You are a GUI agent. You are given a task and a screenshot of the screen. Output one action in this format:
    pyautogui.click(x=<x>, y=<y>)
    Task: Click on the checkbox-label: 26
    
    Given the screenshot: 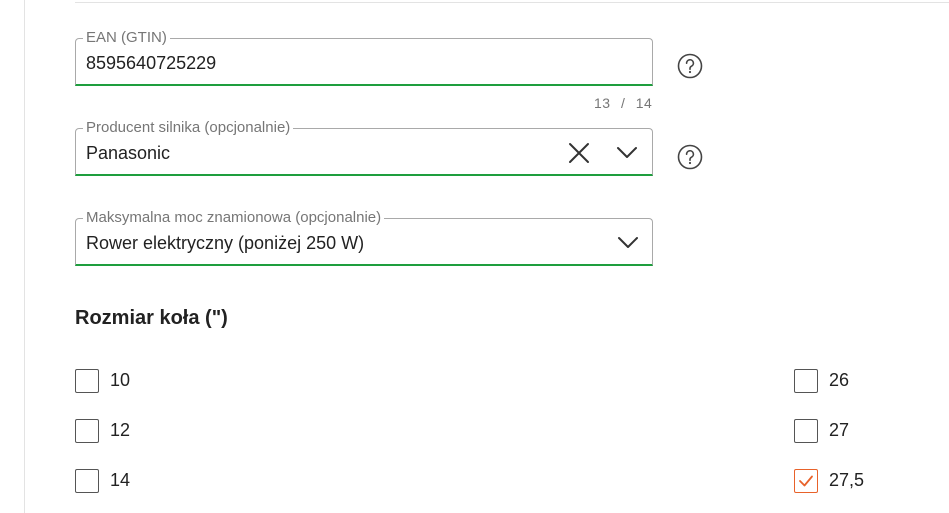 What is the action you would take?
    pyautogui.click(x=839, y=380)
    